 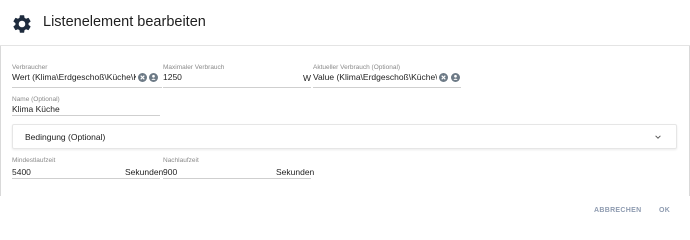 What do you see at coordinates (658, 137) in the screenshot?
I see `chevron-down-icon` at bounding box center [658, 137].